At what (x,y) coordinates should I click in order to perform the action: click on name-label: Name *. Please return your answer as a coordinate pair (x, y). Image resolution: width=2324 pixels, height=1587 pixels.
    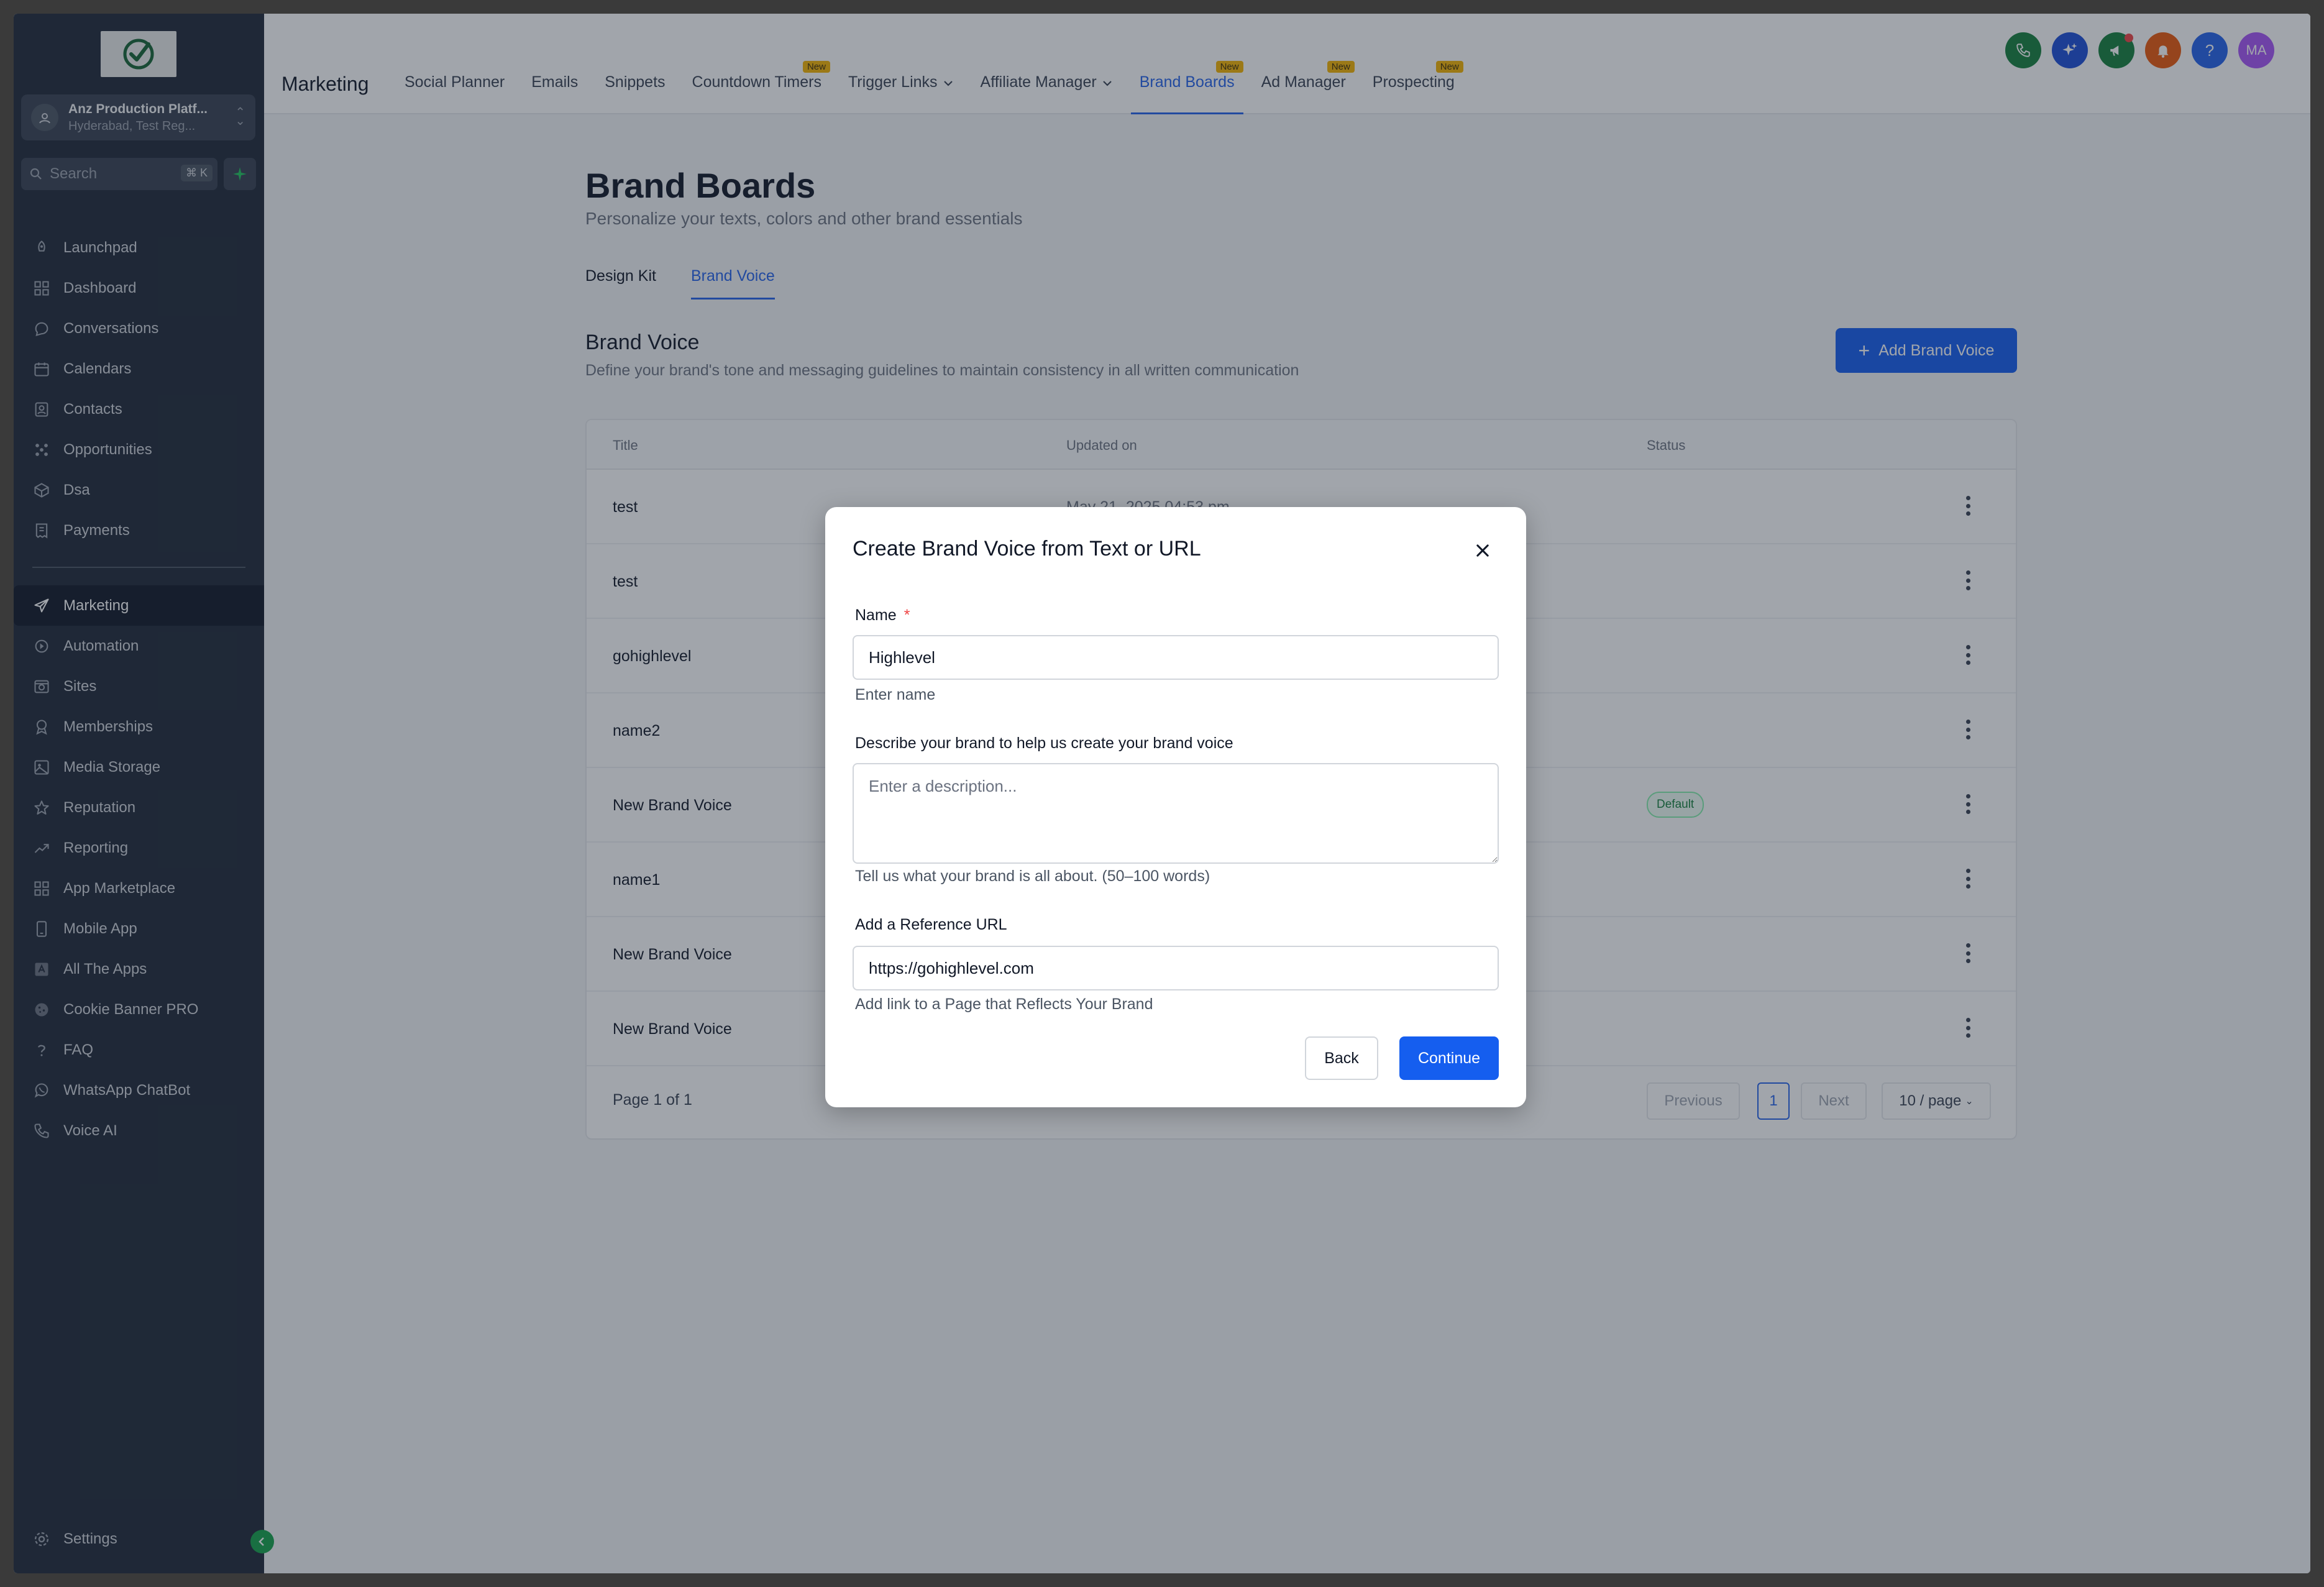
    Looking at the image, I should click on (882, 615).